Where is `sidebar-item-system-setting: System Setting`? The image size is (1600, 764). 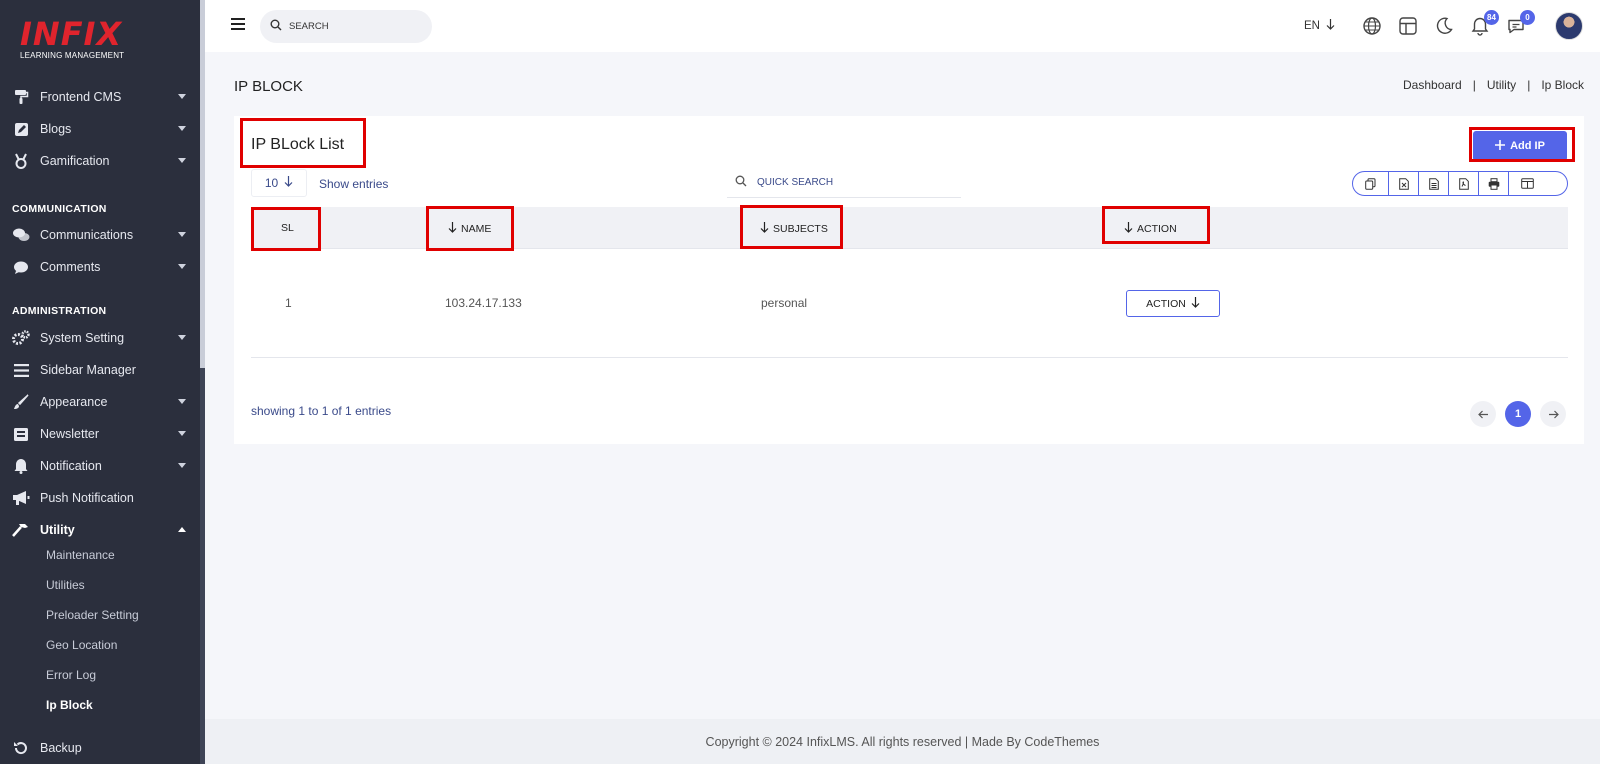 sidebar-item-system-setting: System Setting is located at coordinates (100, 338).